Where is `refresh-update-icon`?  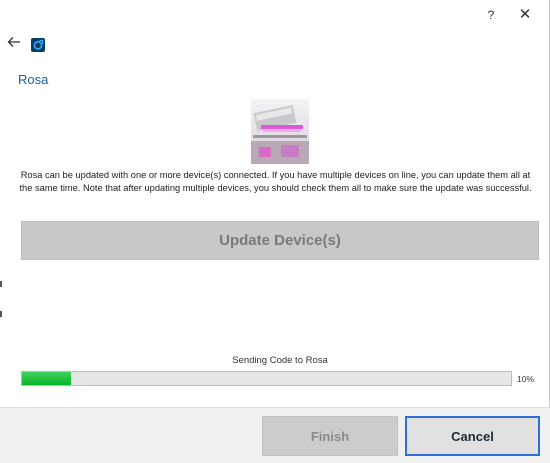
refresh-update-icon is located at coordinates (38, 45).